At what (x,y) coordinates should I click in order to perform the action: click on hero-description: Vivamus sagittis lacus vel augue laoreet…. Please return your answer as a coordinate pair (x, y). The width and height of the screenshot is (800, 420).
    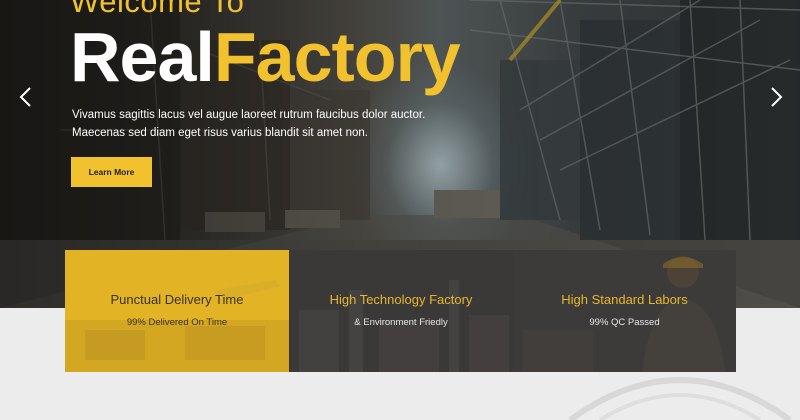
    Looking at the image, I should click on (249, 124).